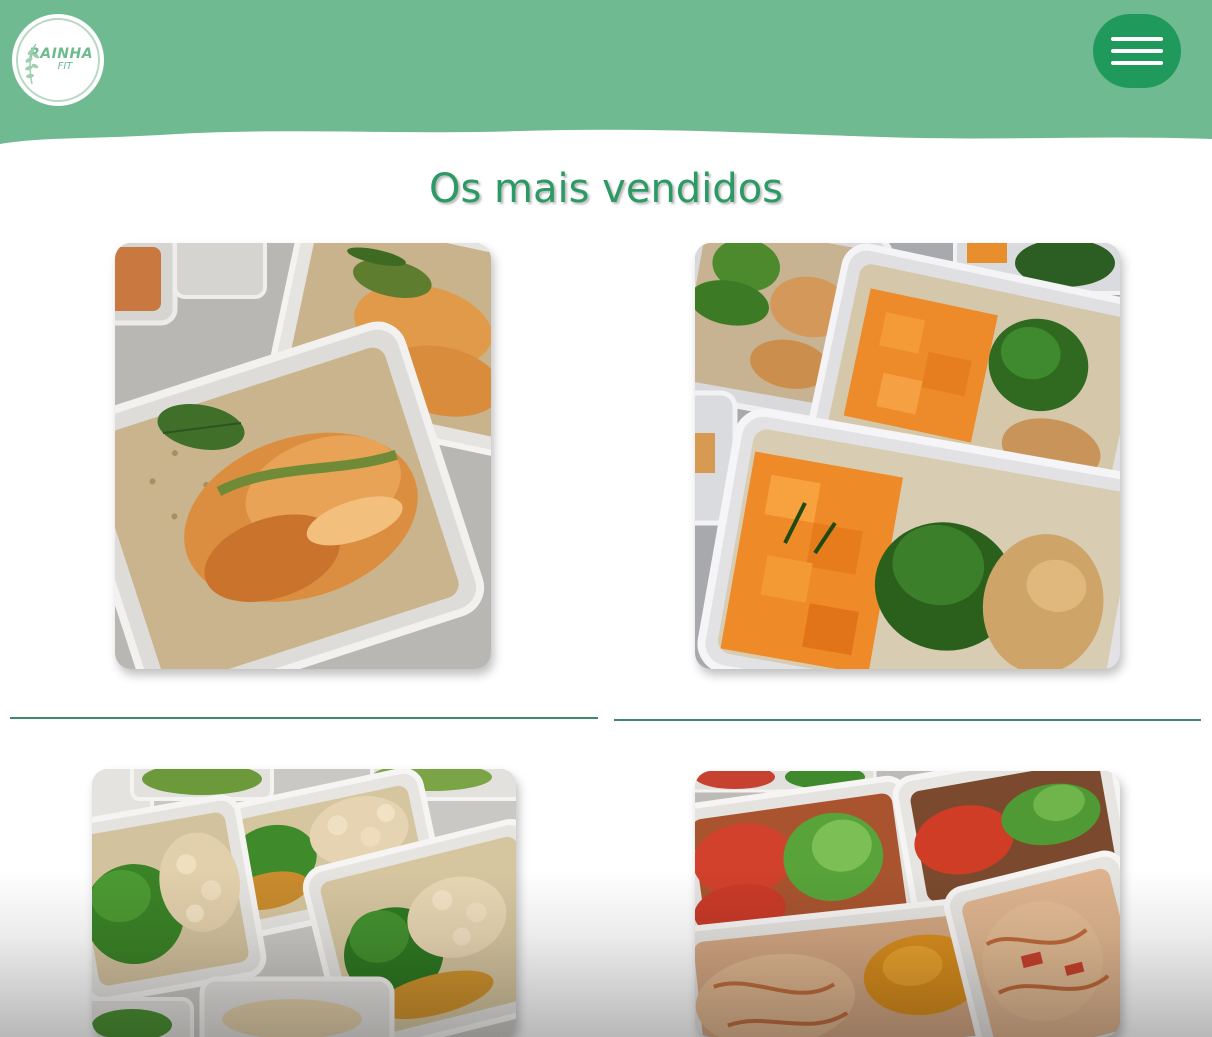 The width and height of the screenshot is (1212, 1037). I want to click on menu-button, so click(1137, 51).